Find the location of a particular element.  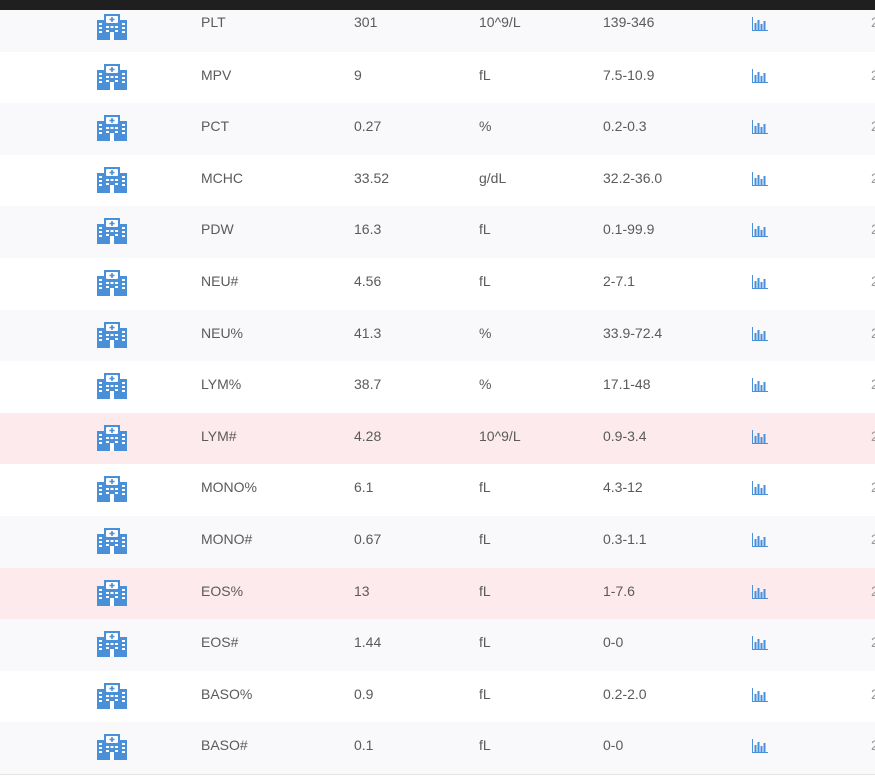

table-row: BASO# 0.1 fL 0-0 2 is located at coordinates (437, 748).